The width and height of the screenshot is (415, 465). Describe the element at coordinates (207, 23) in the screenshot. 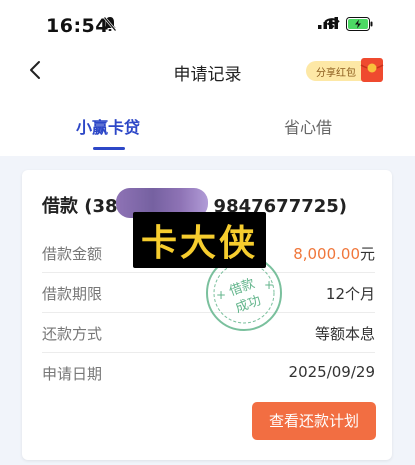

I see `status-bar: 16:54` at that location.